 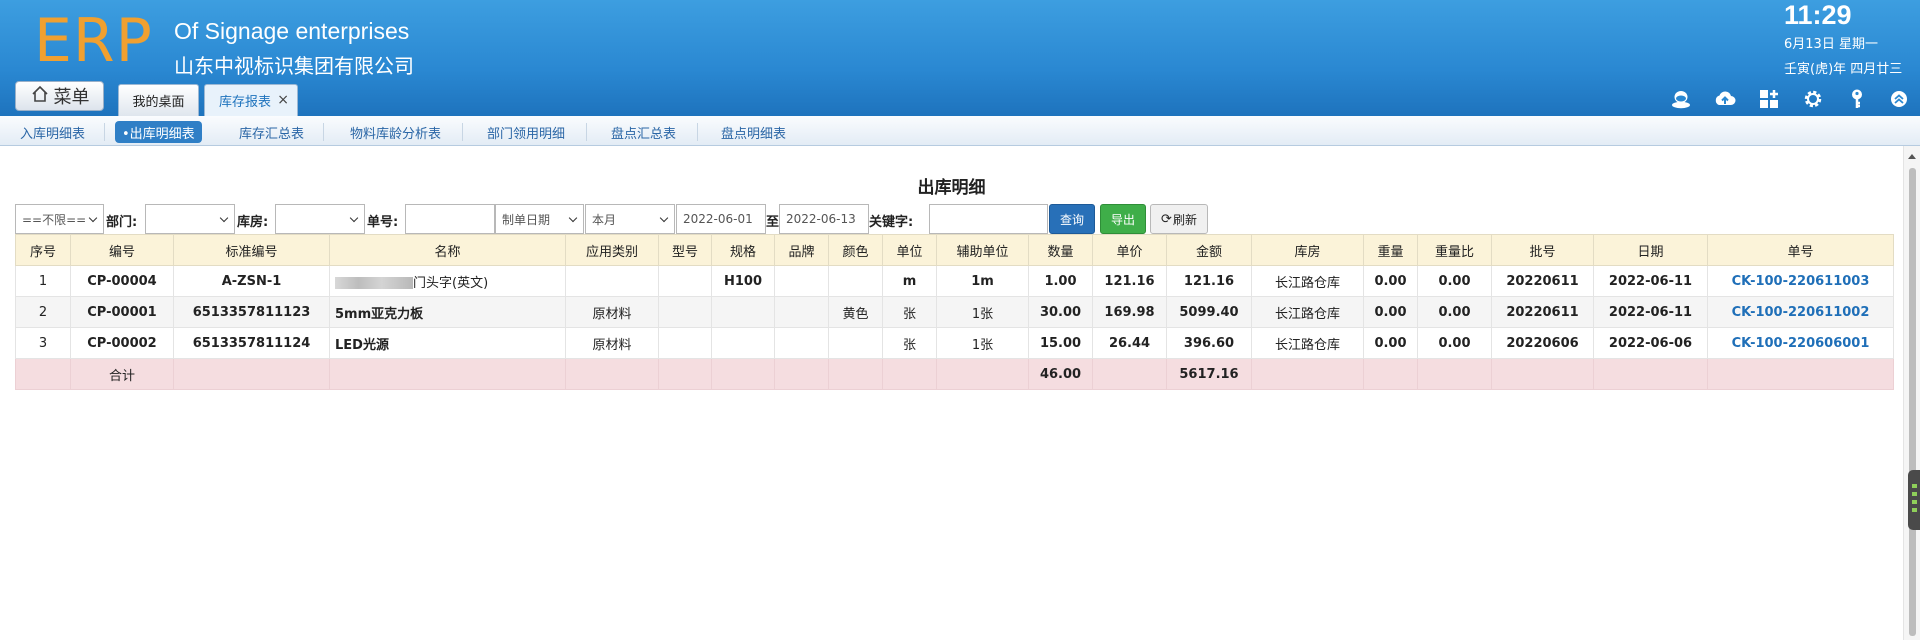 I want to click on cell-std-code: A-ZSN-1, so click(x=251, y=281).